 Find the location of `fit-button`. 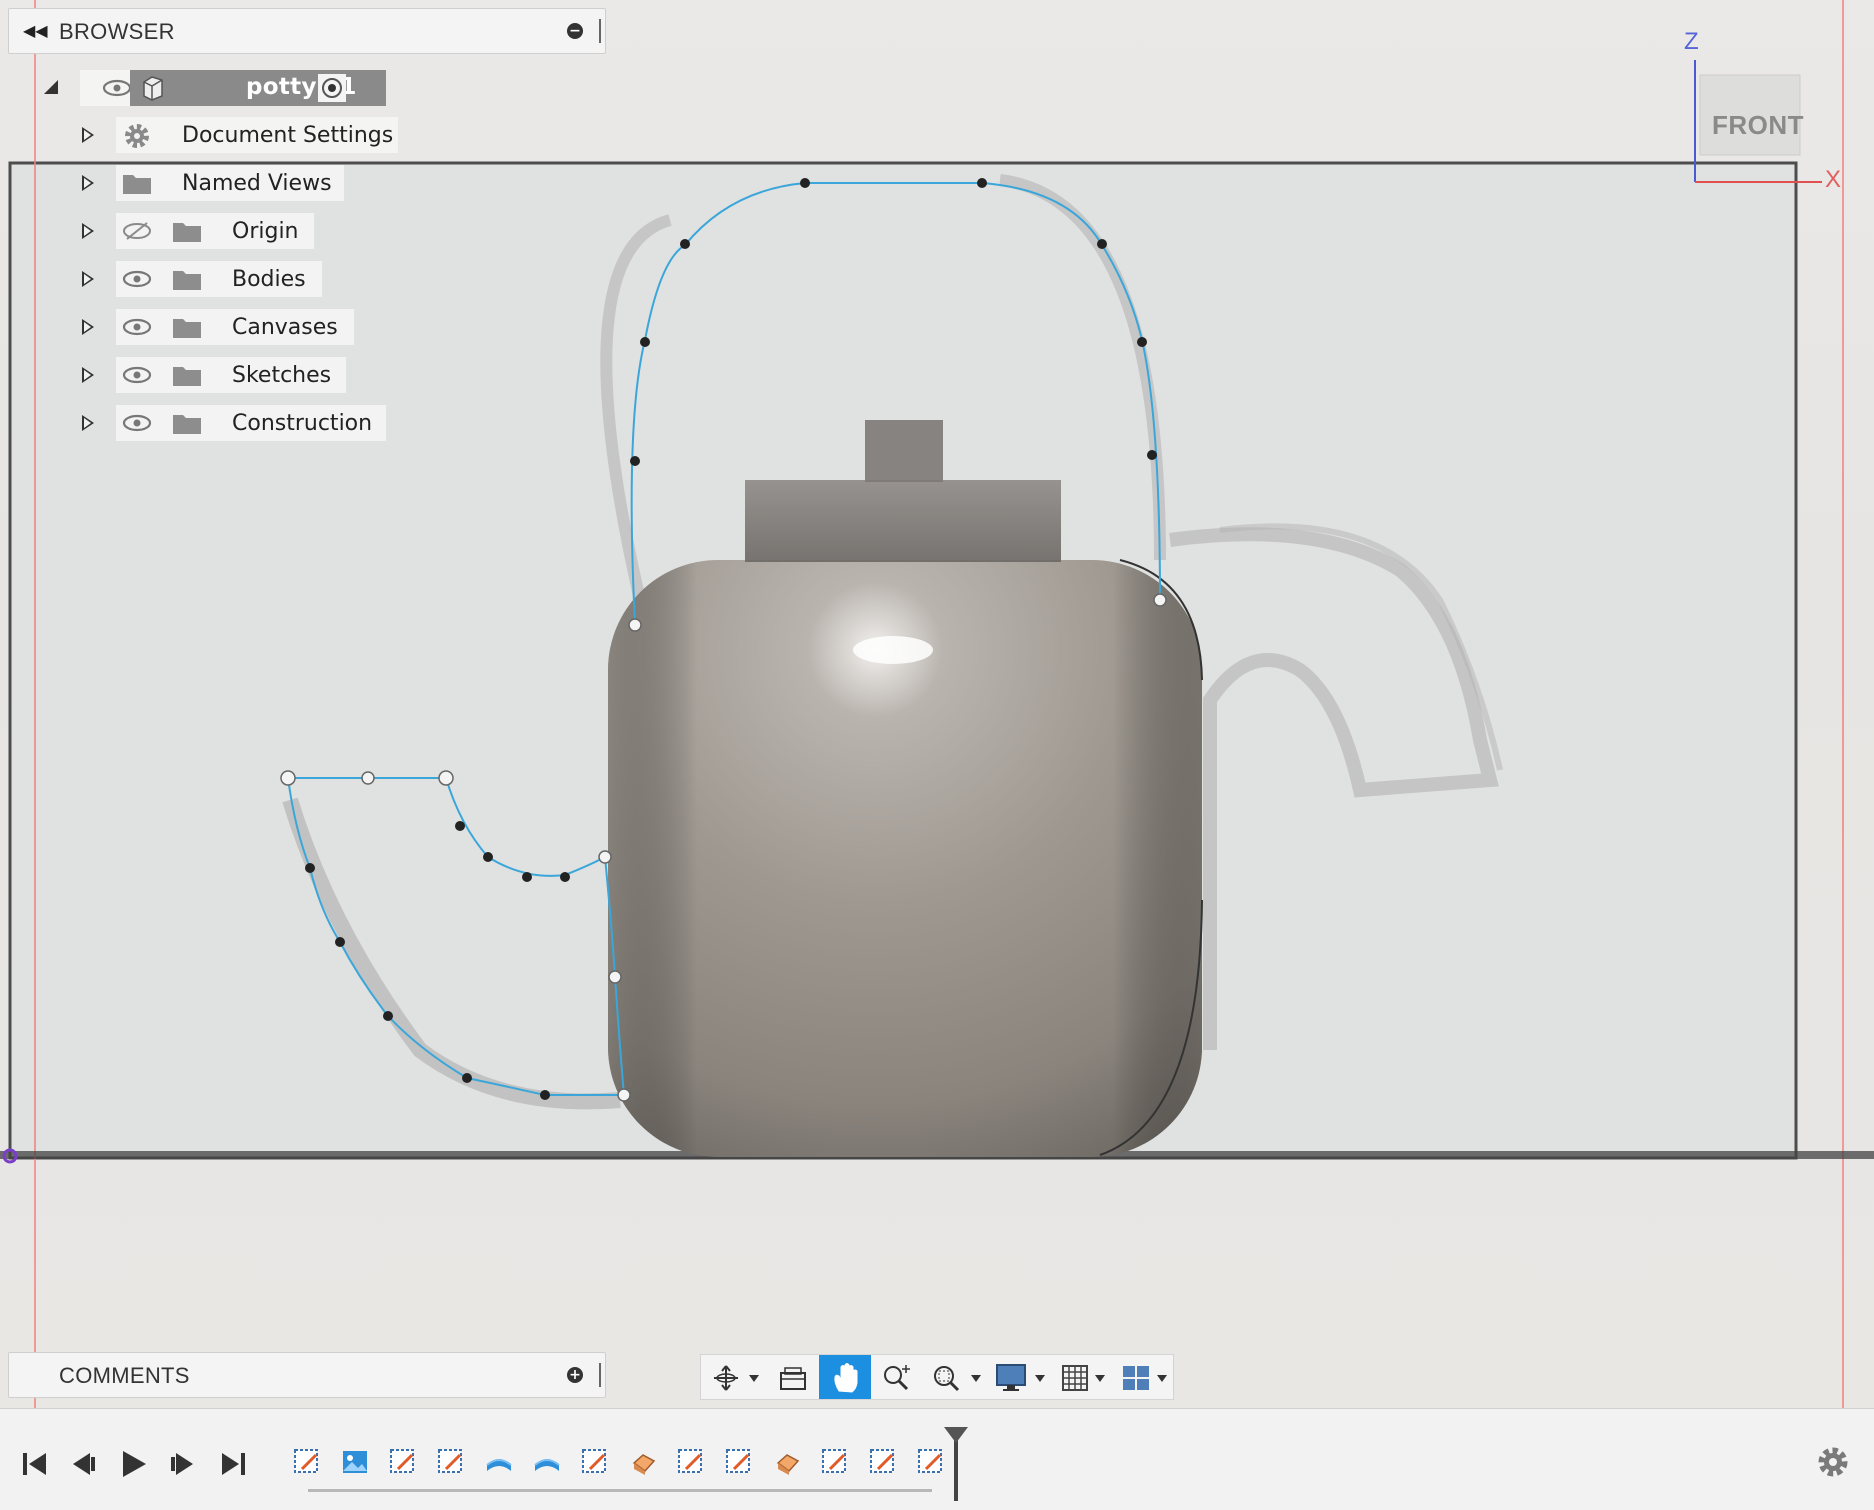

fit-button is located at coordinates (955, 1377).